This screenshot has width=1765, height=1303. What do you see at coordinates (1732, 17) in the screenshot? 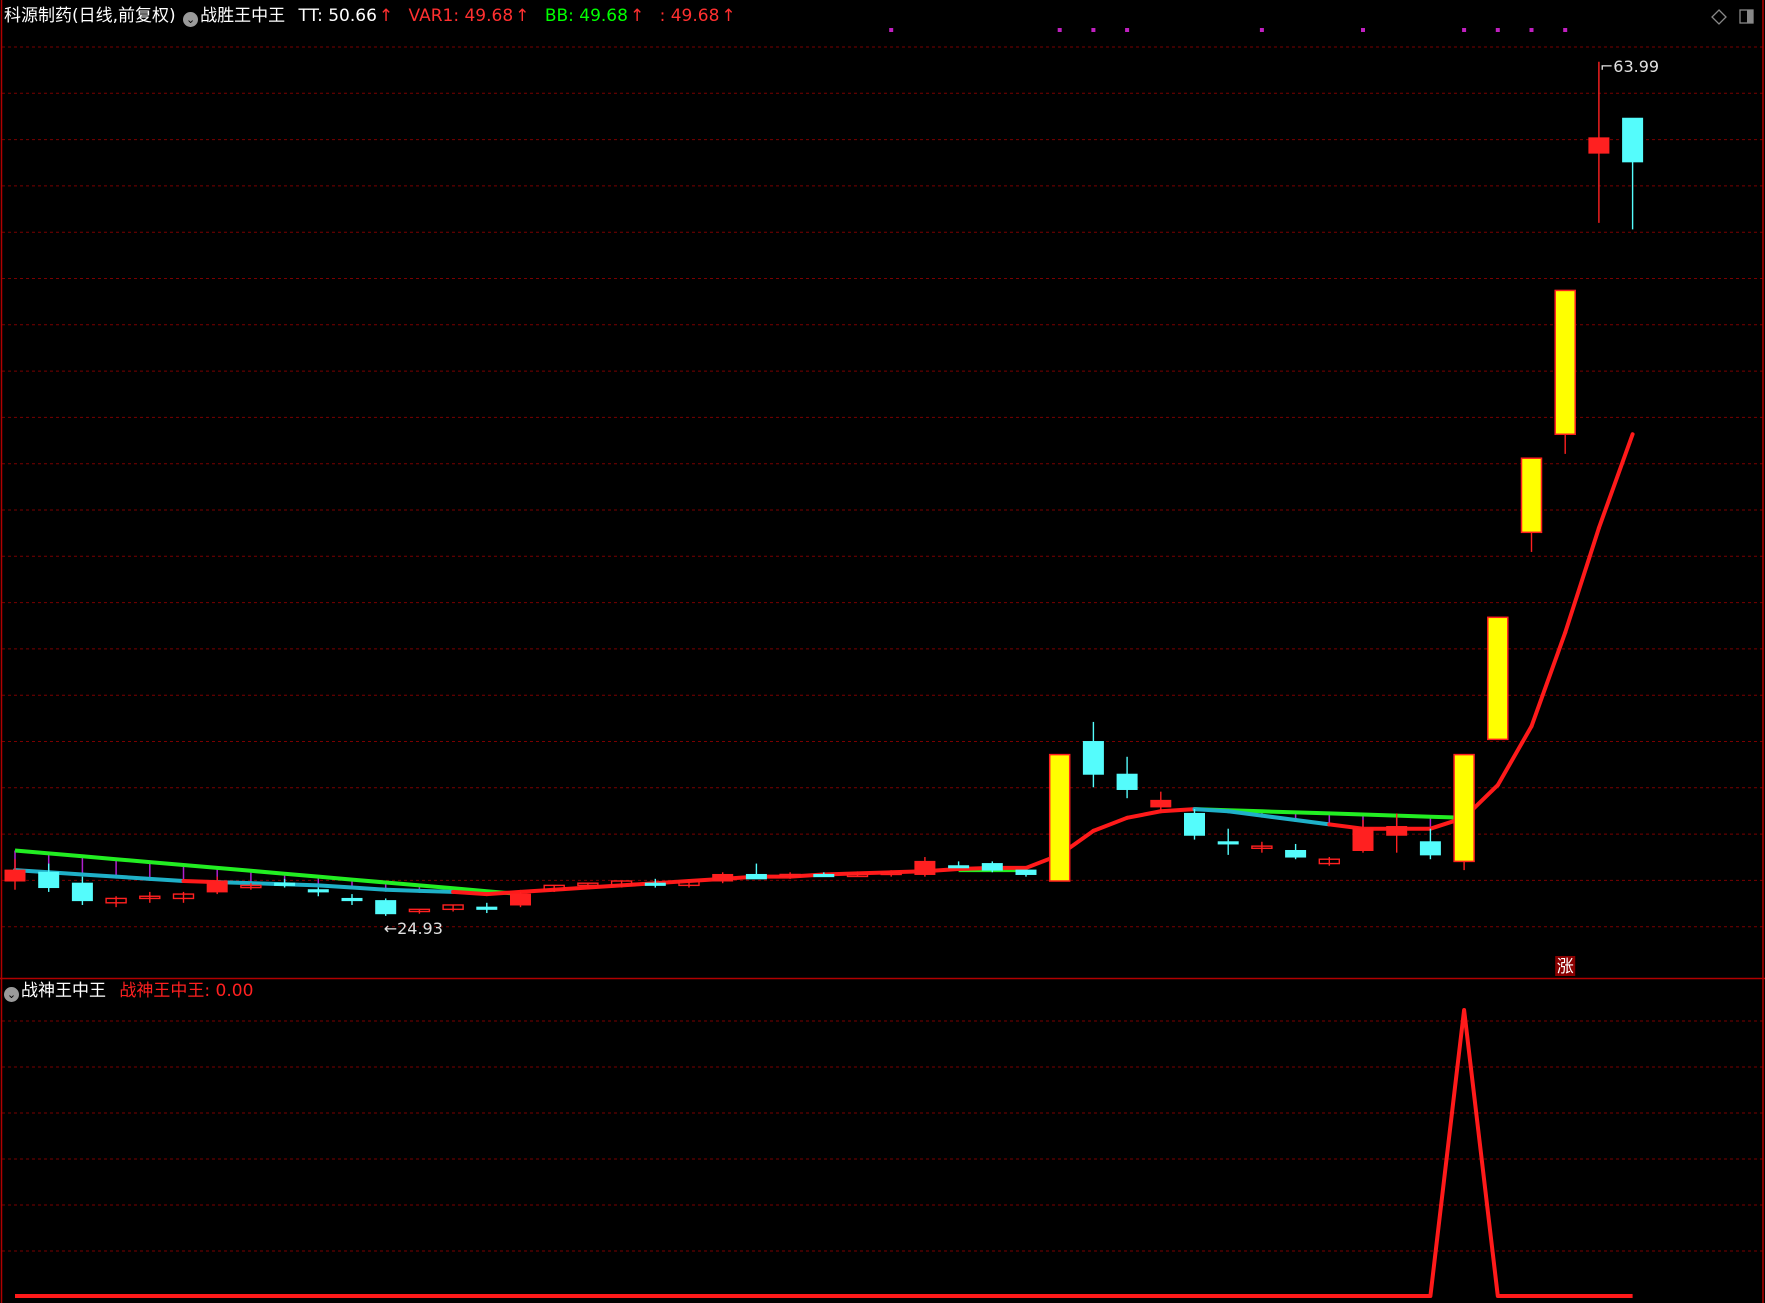
I see `corner-icons` at bounding box center [1732, 17].